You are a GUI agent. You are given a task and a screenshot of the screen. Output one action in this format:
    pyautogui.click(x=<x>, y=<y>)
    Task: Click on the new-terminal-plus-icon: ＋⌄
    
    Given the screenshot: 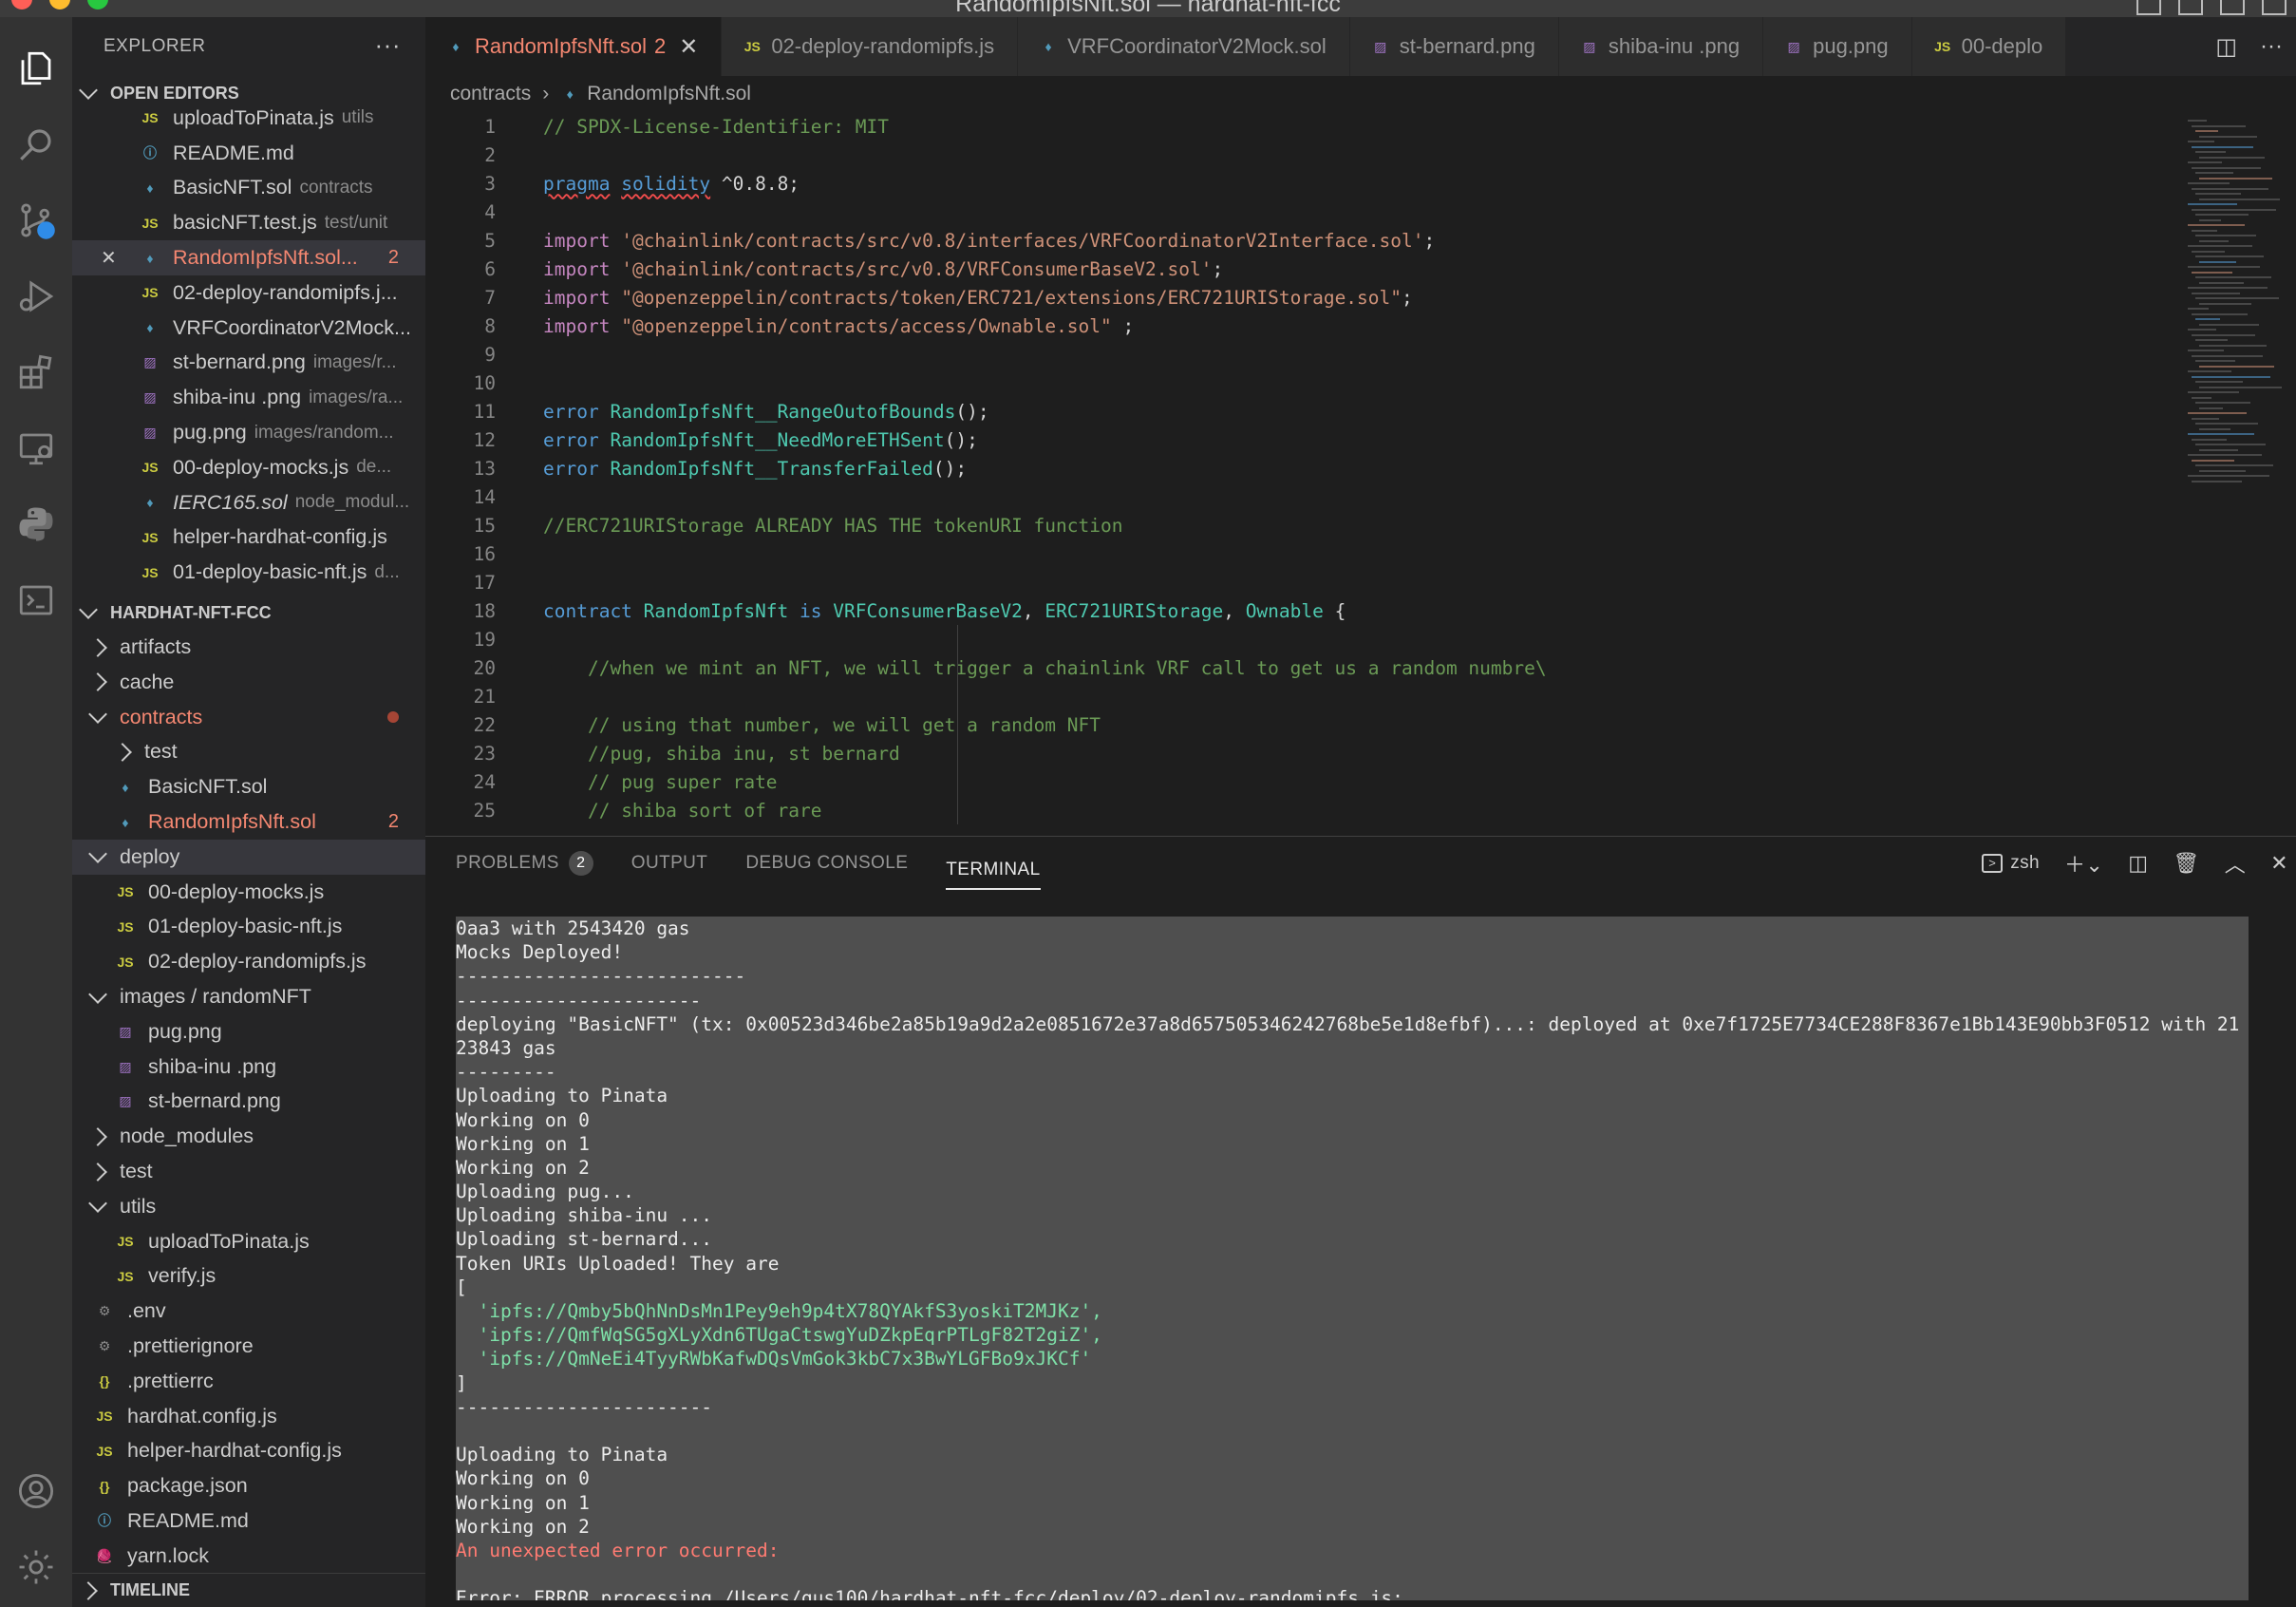 What is the action you would take?
    pyautogui.click(x=2083, y=863)
    